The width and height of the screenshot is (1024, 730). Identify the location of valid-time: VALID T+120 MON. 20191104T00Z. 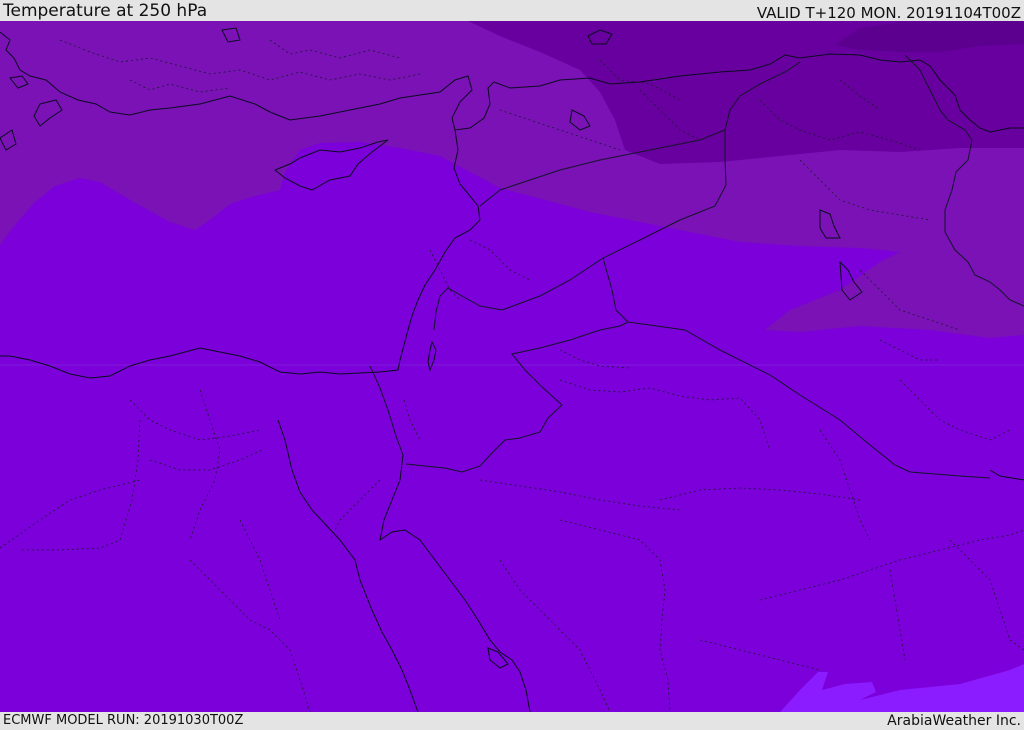
(888, 13).